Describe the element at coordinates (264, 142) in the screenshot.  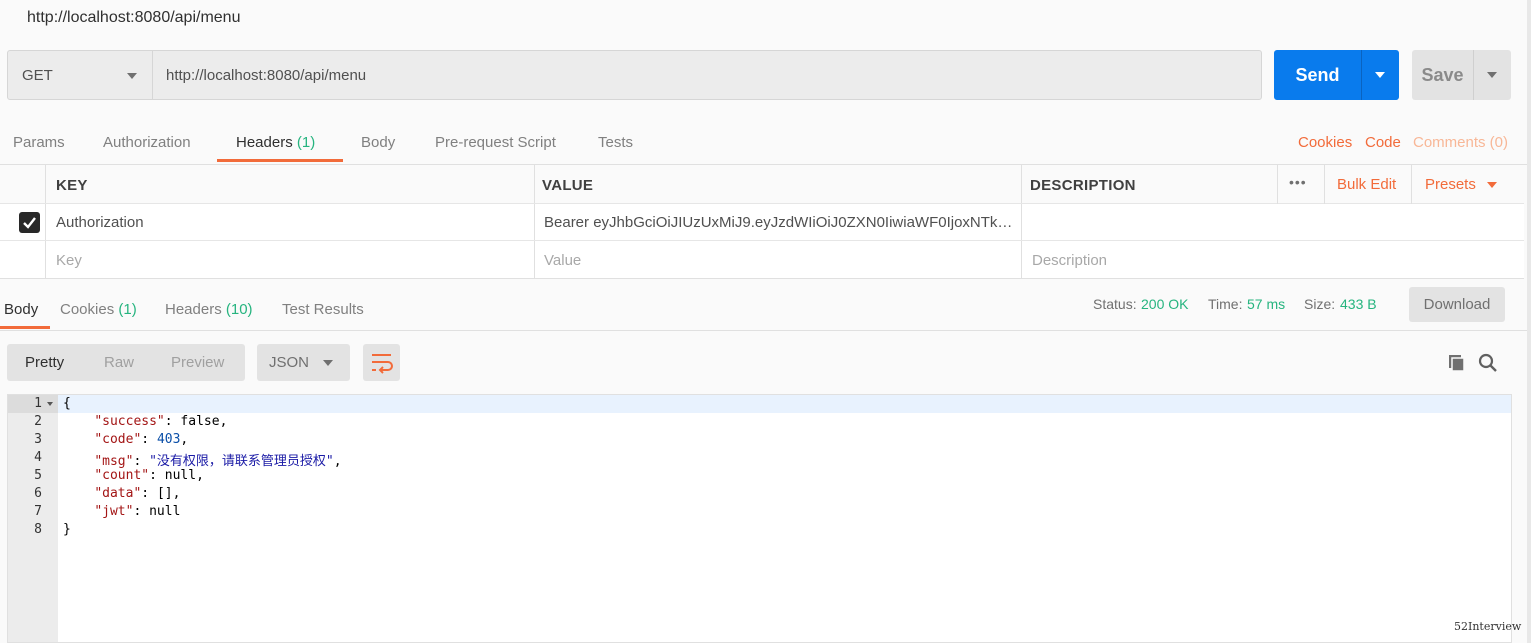
I see `tab-headers-label: Headers` at that location.